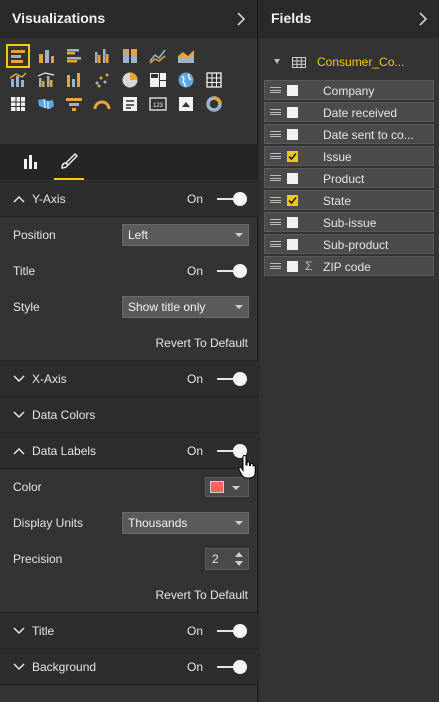  I want to click on x-axis-toggle, so click(233, 379).